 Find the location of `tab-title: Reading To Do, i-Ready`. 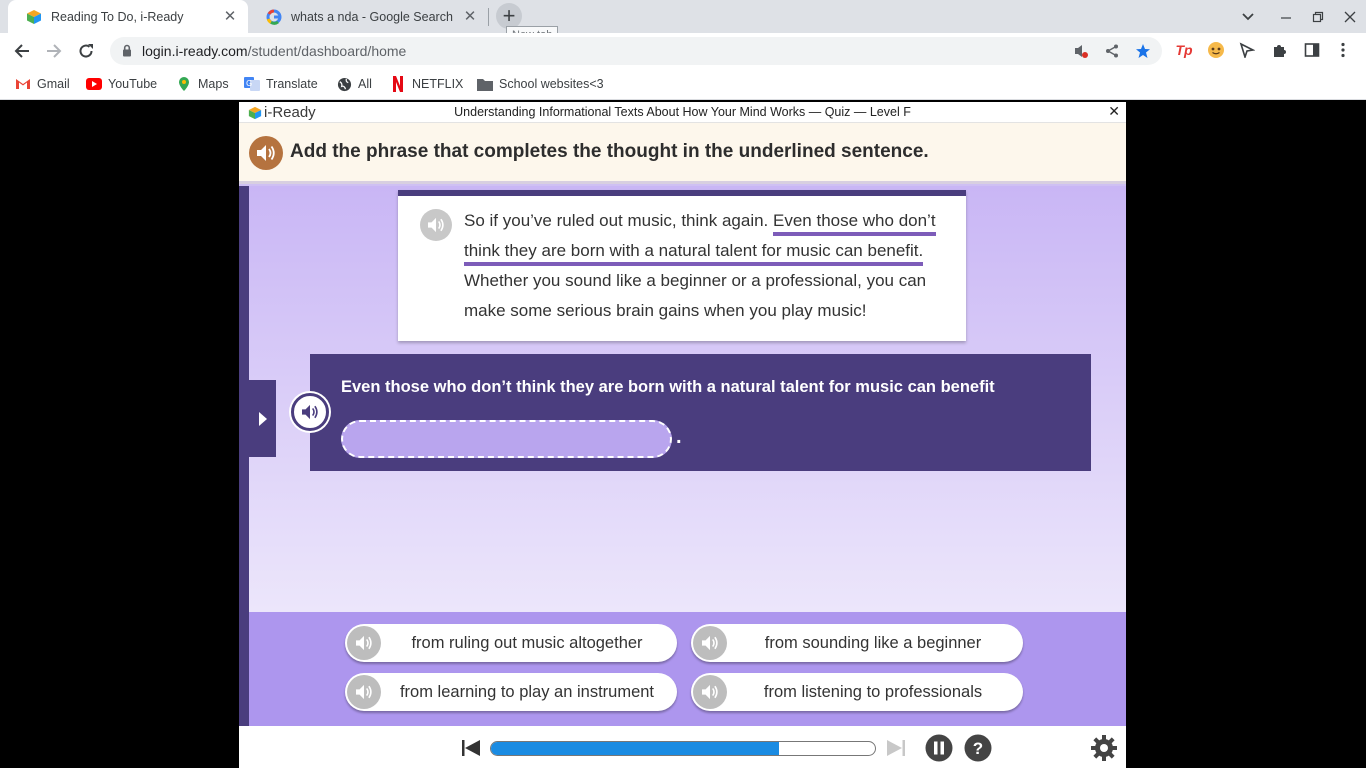

tab-title: Reading To Do, i-Ready is located at coordinates (117, 16).